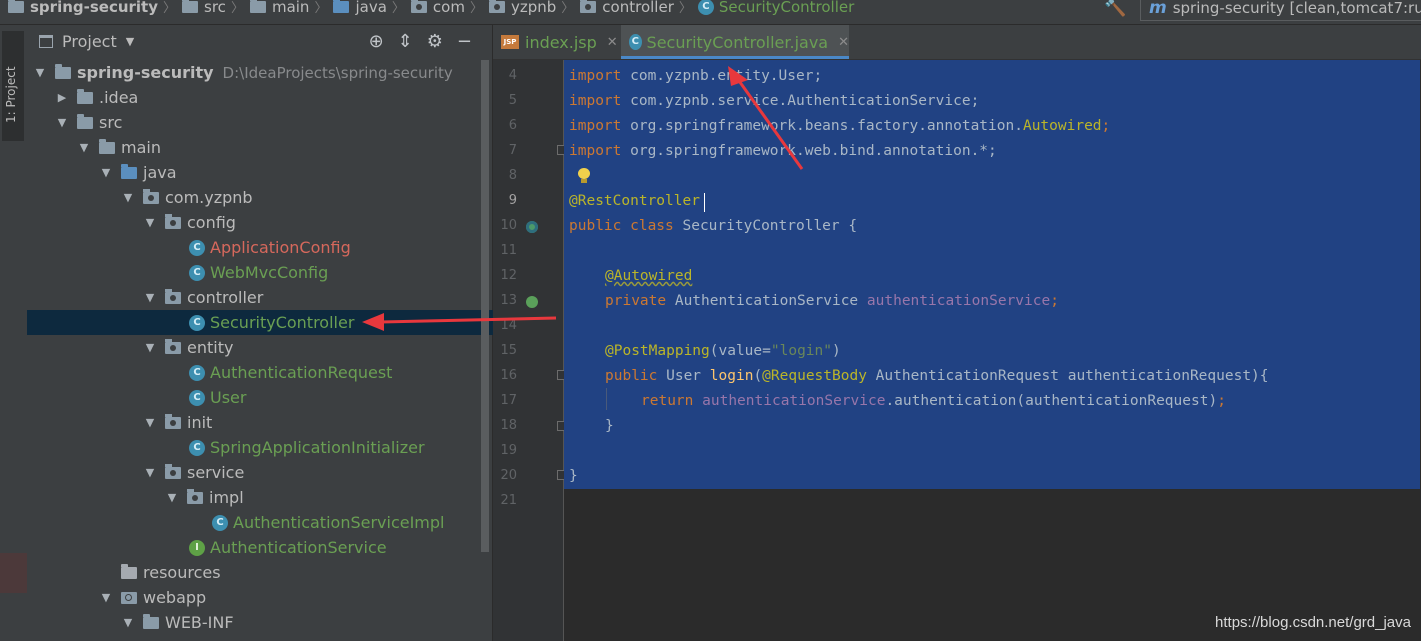 The width and height of the screenshot is (1421, 641). What do you see at coordinates (1280, 10) in the screenshot?
I see `run-configuration-selector: m spring-security [clean,tomcat7:run` at bounding box center [1280, 10].